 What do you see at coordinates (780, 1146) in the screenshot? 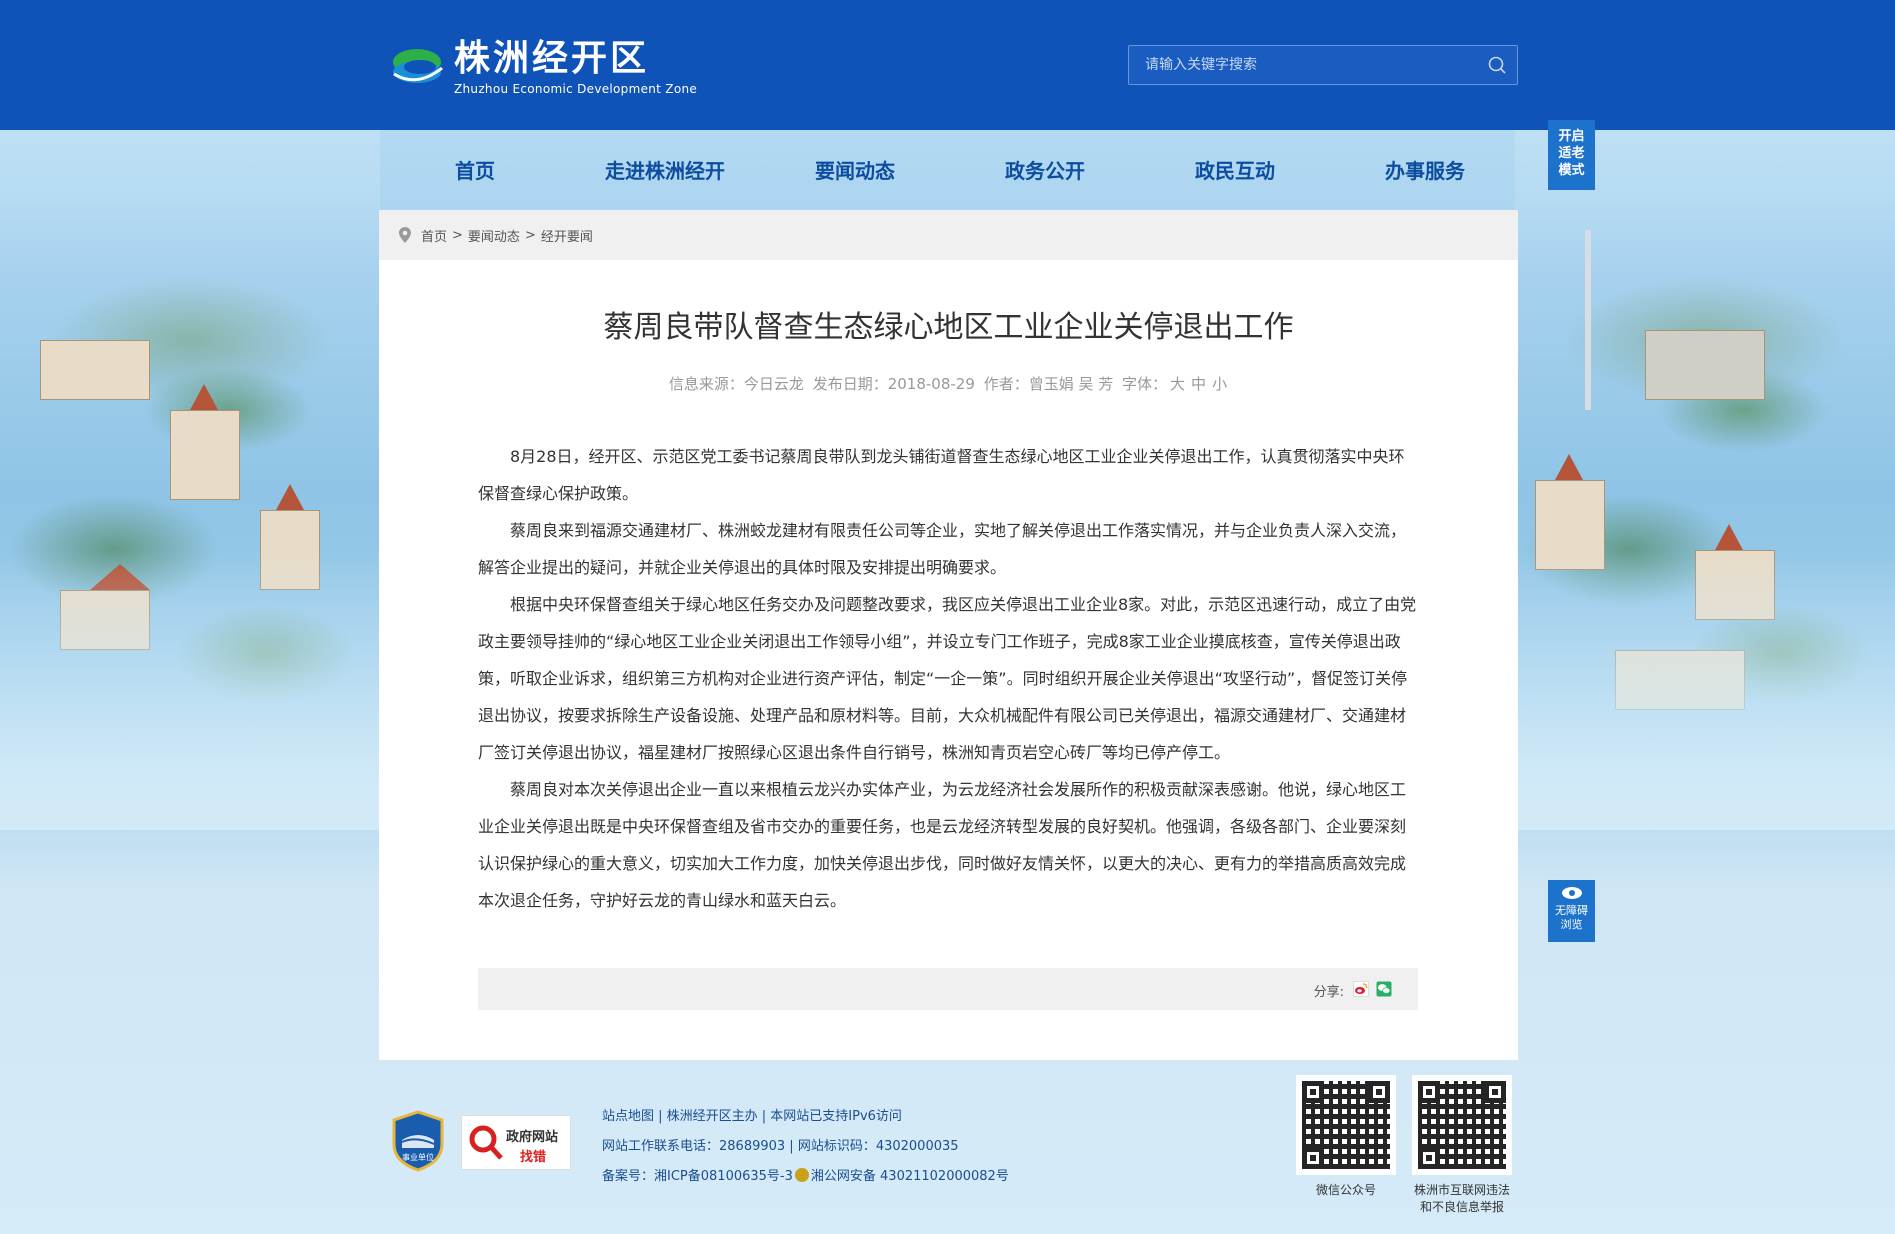
I see `footer-contact: 网站工作联系电话：28689903 | 网站标识码：4302000035` at bounding box center [780, 1146].